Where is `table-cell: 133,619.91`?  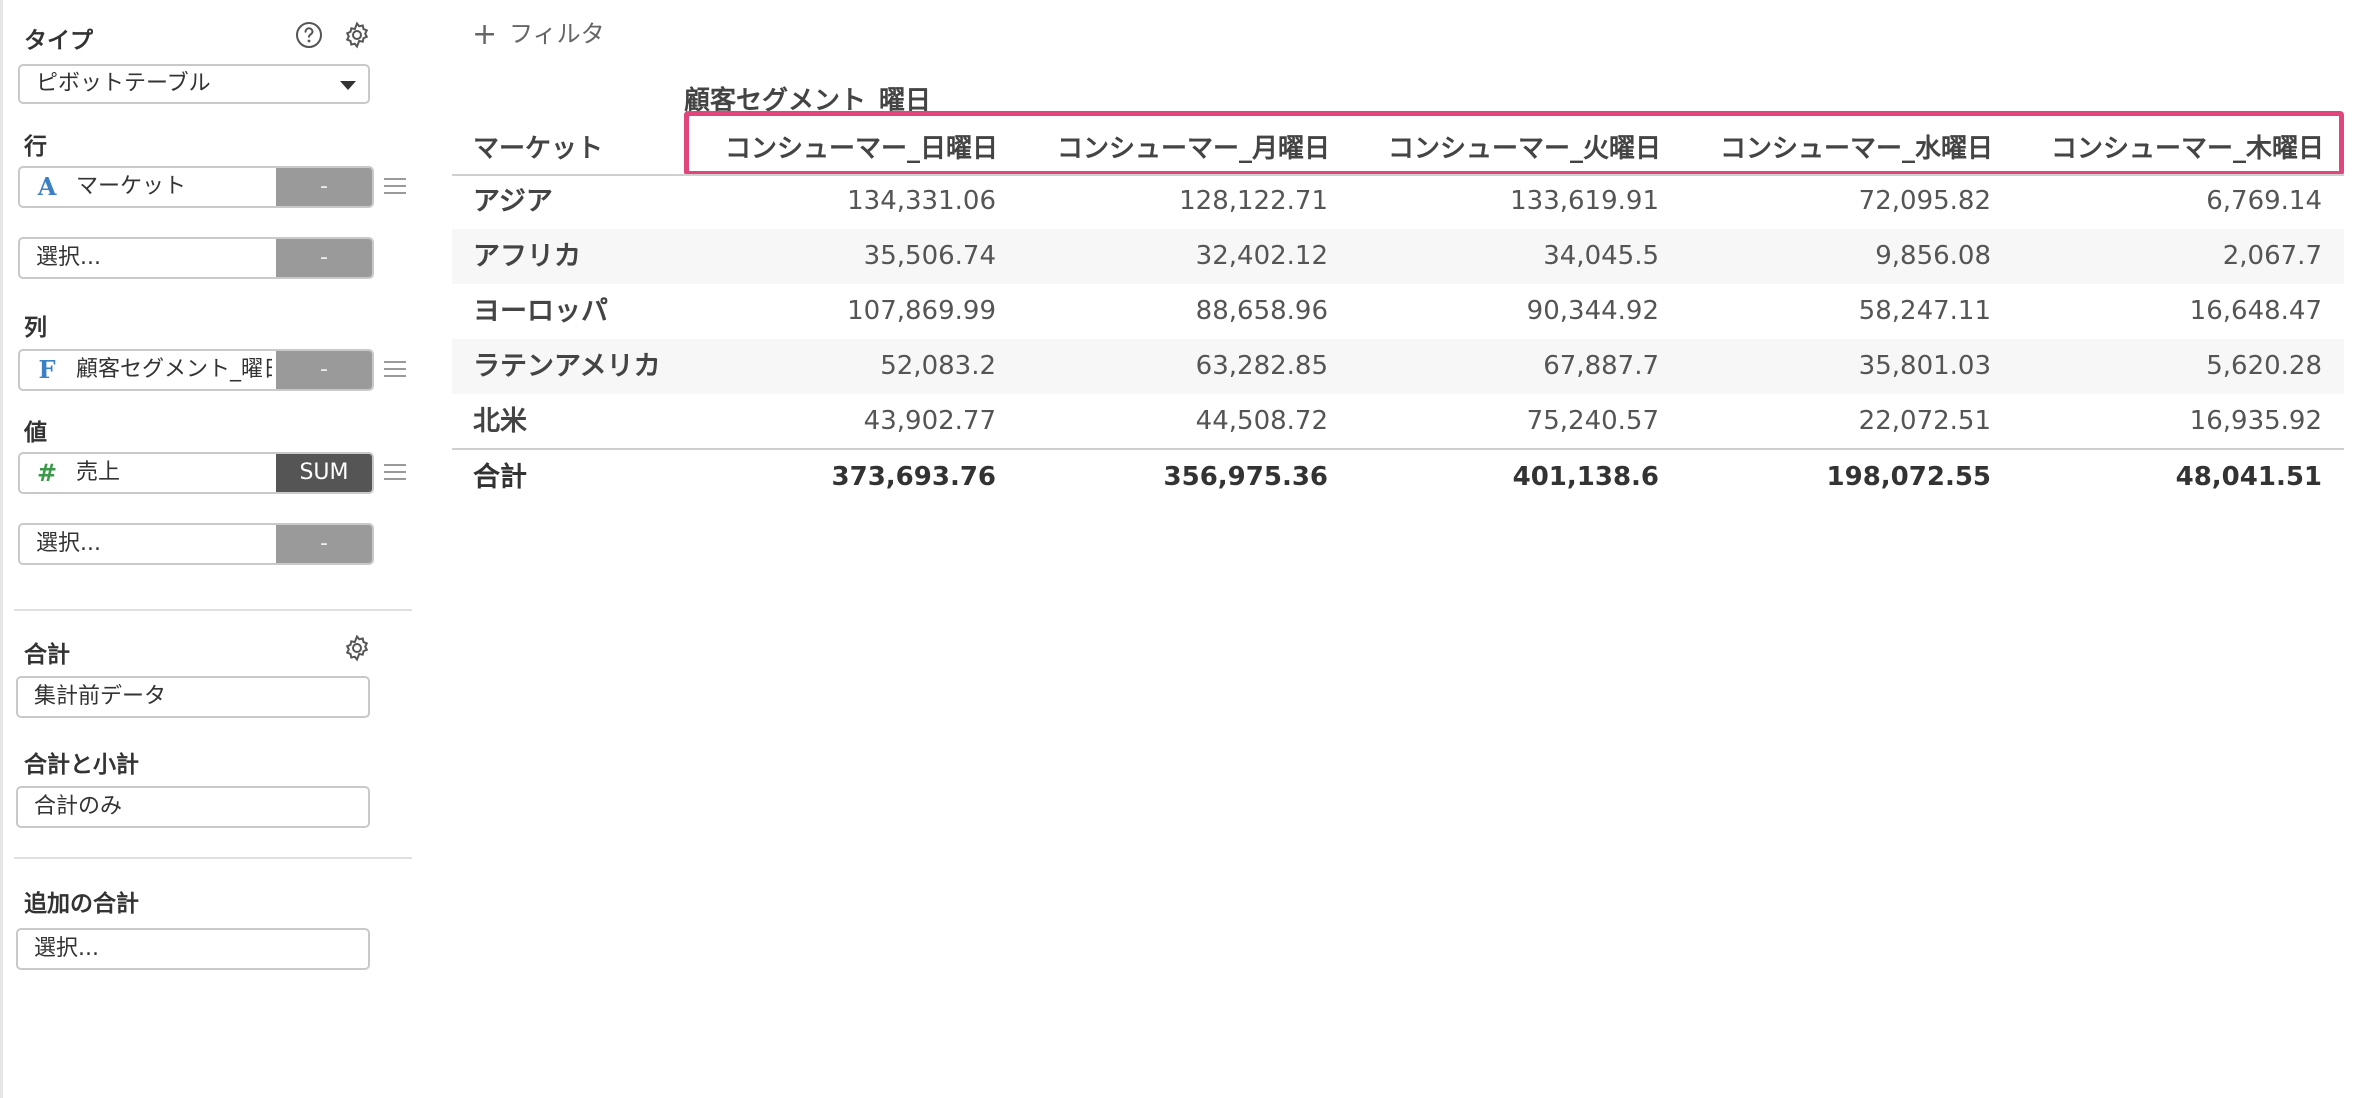
table-cell: 133,619.91 is located at coordinates (1584, 201).